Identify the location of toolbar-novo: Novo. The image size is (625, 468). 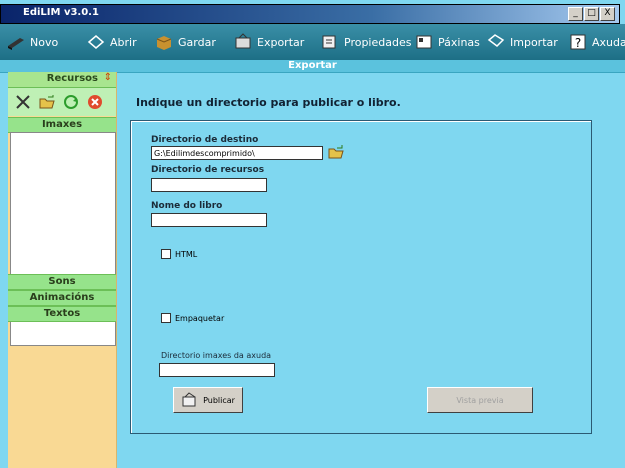
(32, 42).